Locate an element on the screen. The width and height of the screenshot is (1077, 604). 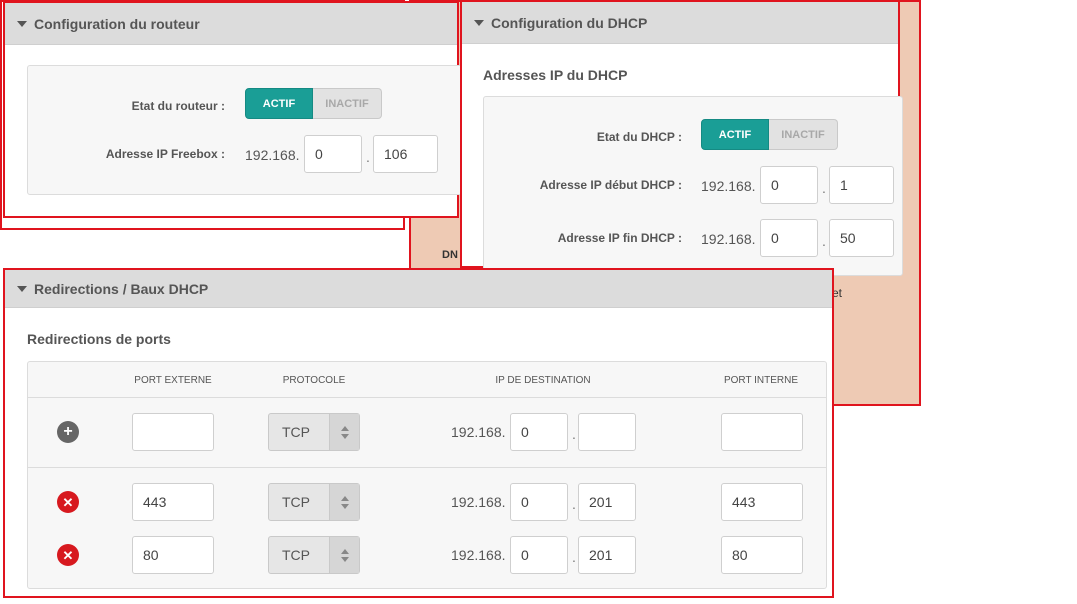
new-ip-octet4-input is located at coordinates (607, 432).